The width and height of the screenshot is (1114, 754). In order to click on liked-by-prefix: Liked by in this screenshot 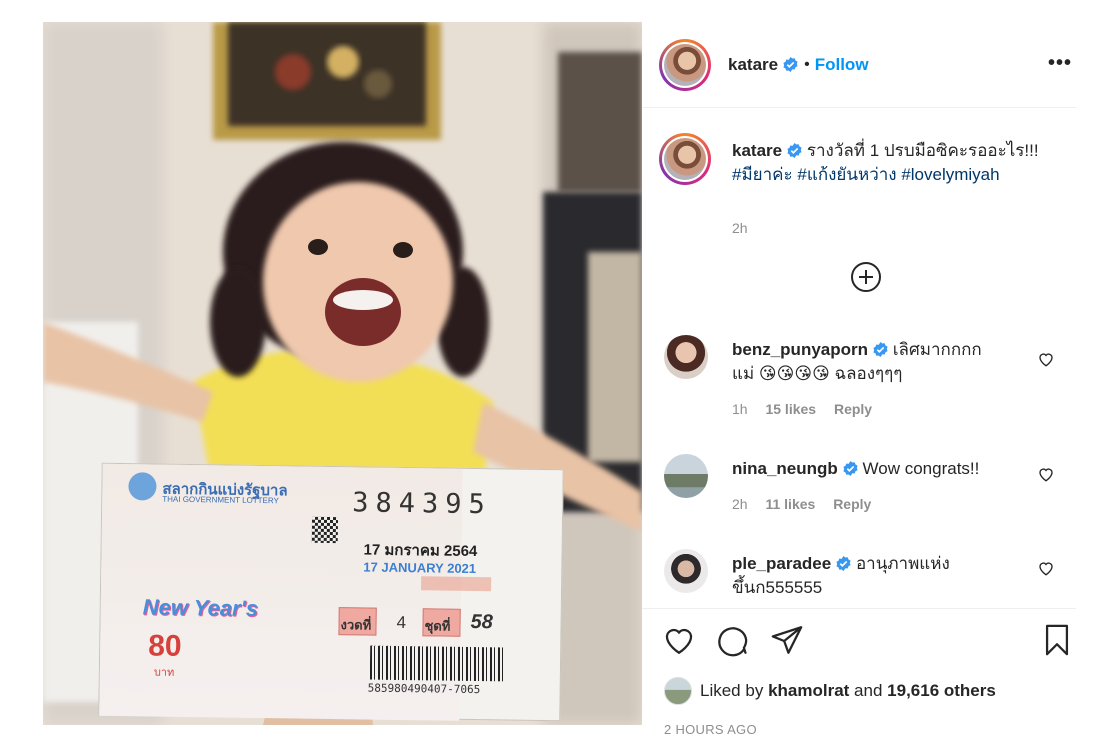, I will do `click(732, 690)`.